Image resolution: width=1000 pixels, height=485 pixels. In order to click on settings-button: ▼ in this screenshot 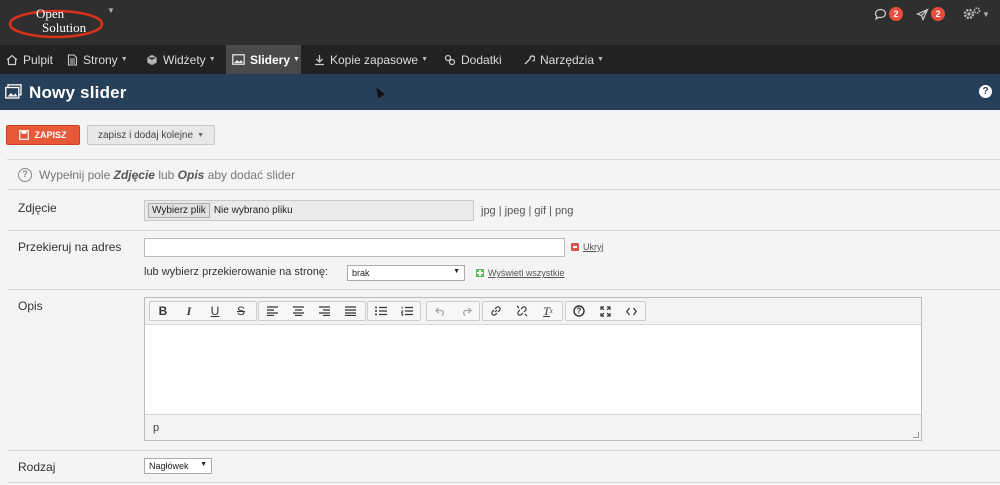, I will do `click(976, 14)`.